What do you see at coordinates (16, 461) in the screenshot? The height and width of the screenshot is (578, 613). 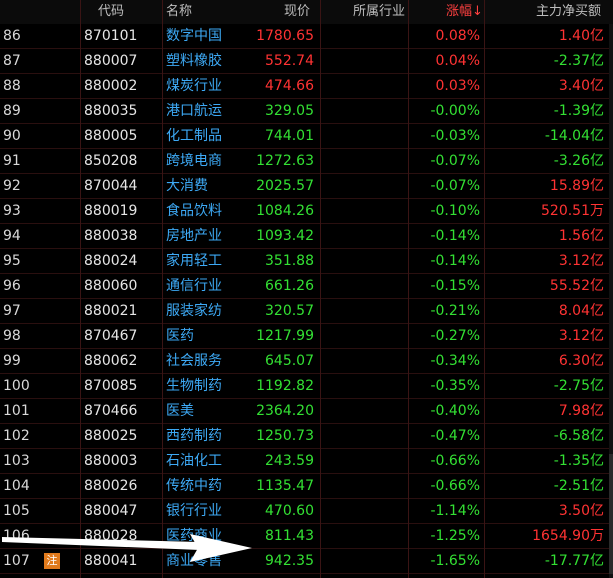 I see `row-index: 103` at bounding box center [16, 461].